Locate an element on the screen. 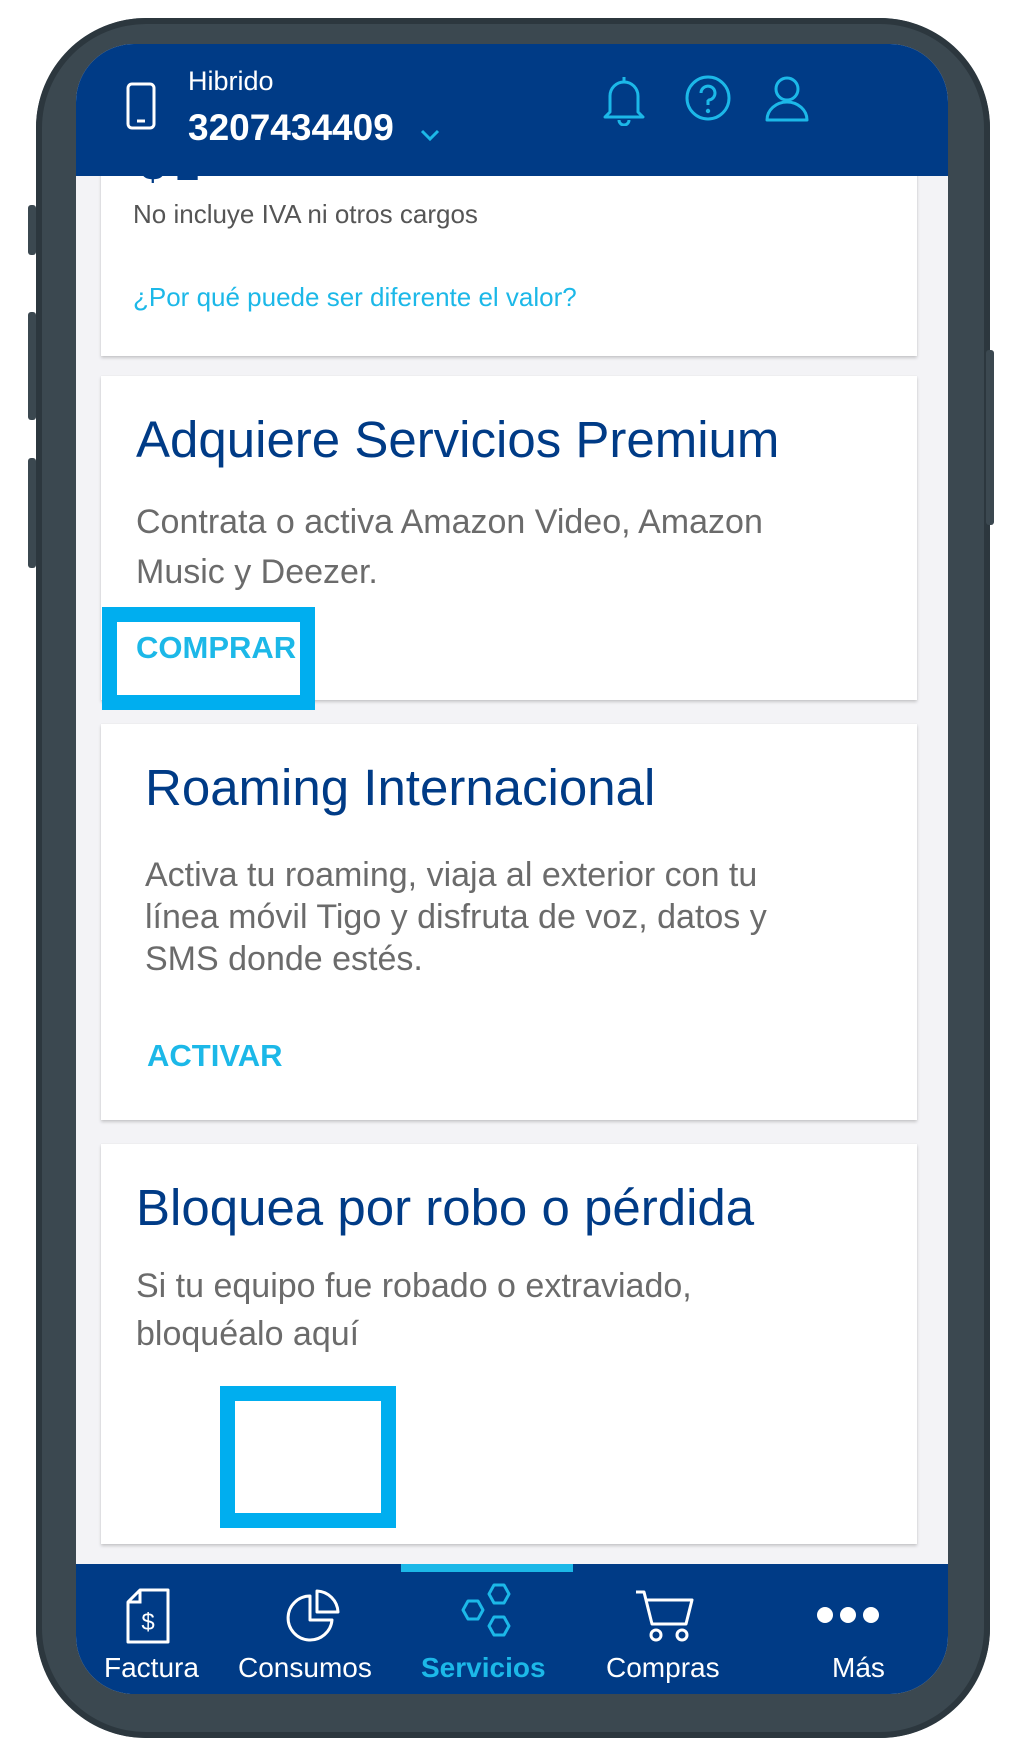 The image size is (1023, 1755). nav-label: Servicios is located at coordinates (483, 1667).